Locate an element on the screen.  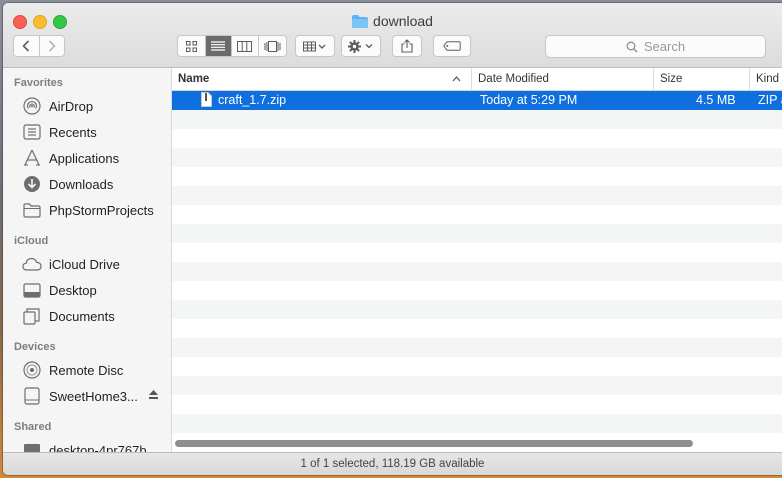
search-field: Search is located at coordinates (655, 46).